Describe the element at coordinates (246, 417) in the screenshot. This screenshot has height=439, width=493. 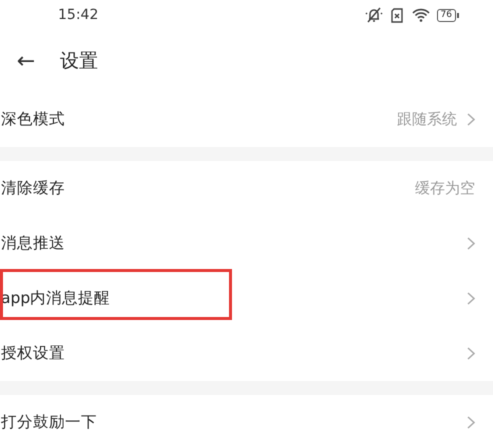
I see `settings-row: 打分鼓励一下` at that location.